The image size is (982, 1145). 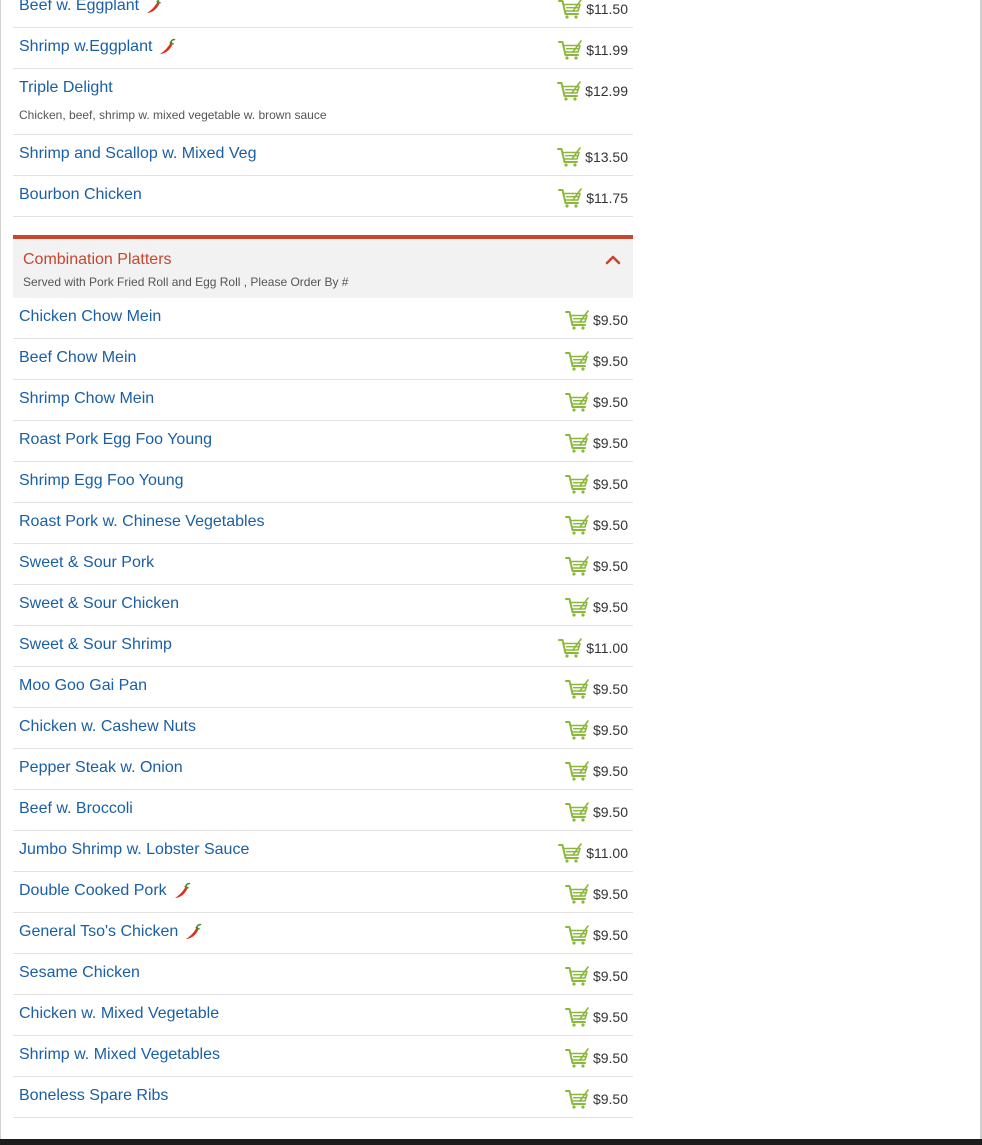 I want to click on menu-item-name-text: Jumbo Shrimp w. Lobster Sauce, so click(x=134, y=849).